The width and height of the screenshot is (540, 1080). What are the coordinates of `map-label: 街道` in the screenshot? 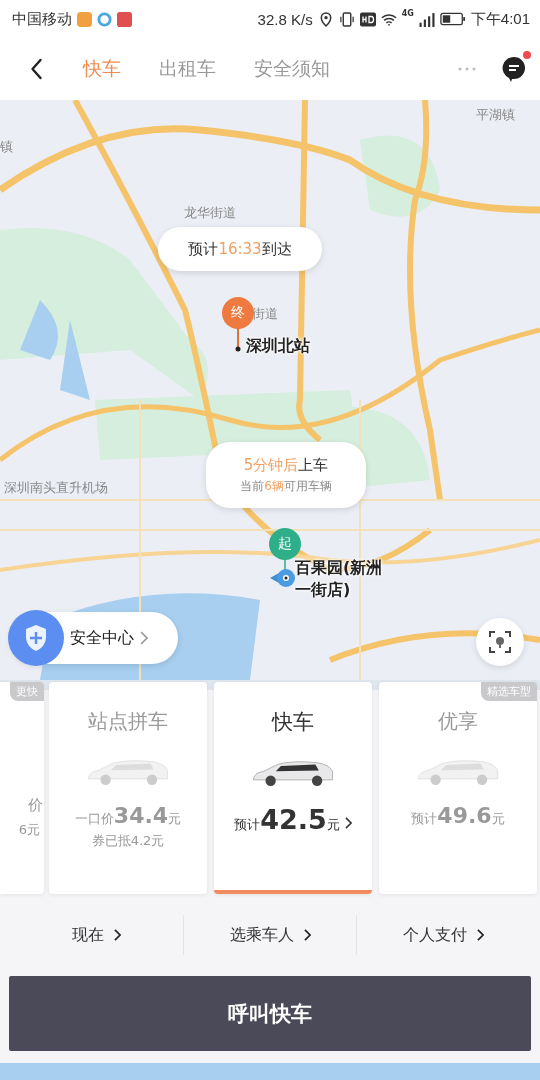 It's located at (265, 314).